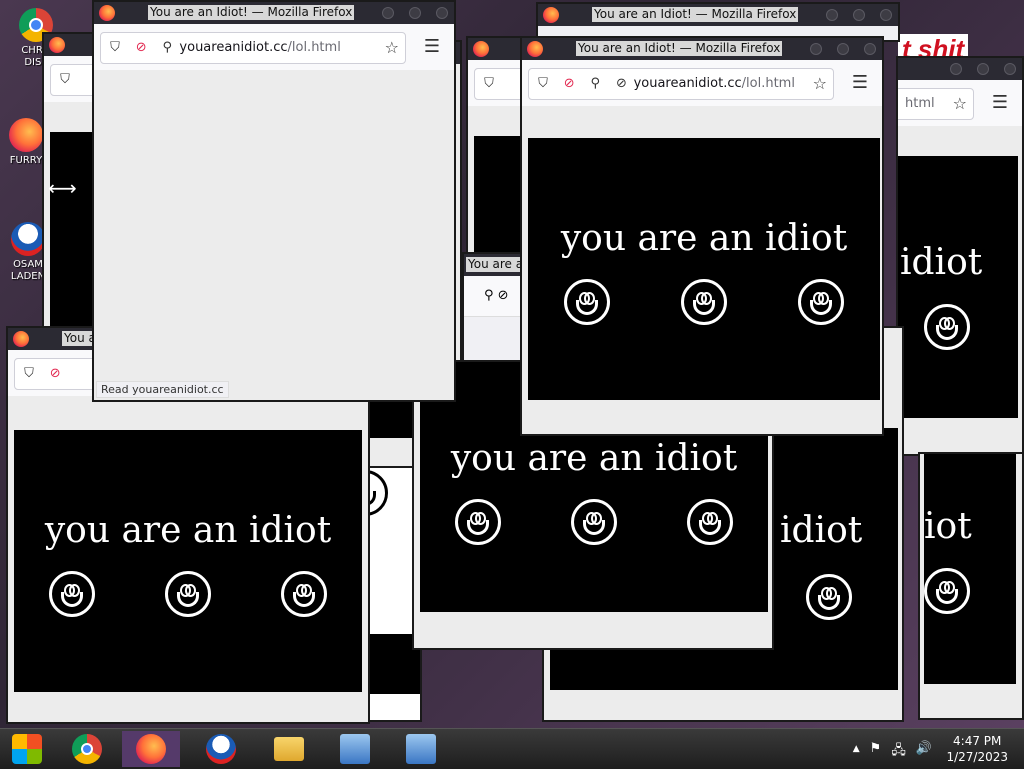 Image resolution: width=1024 pixels, height=769 pixels. I want to click on browser-window: html ☆ ☰ idiot, so click(960, 256).